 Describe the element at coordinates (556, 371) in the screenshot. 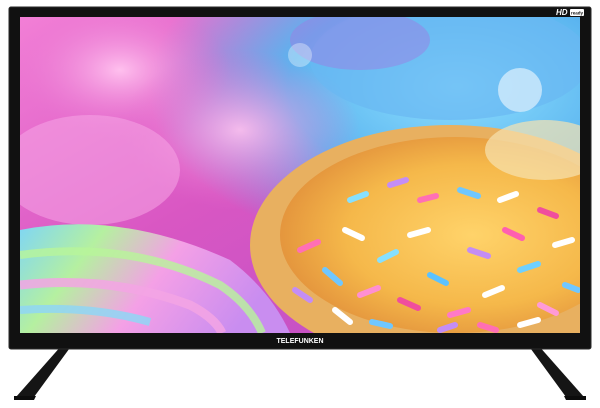

I see `right-stand-leg` at that location.